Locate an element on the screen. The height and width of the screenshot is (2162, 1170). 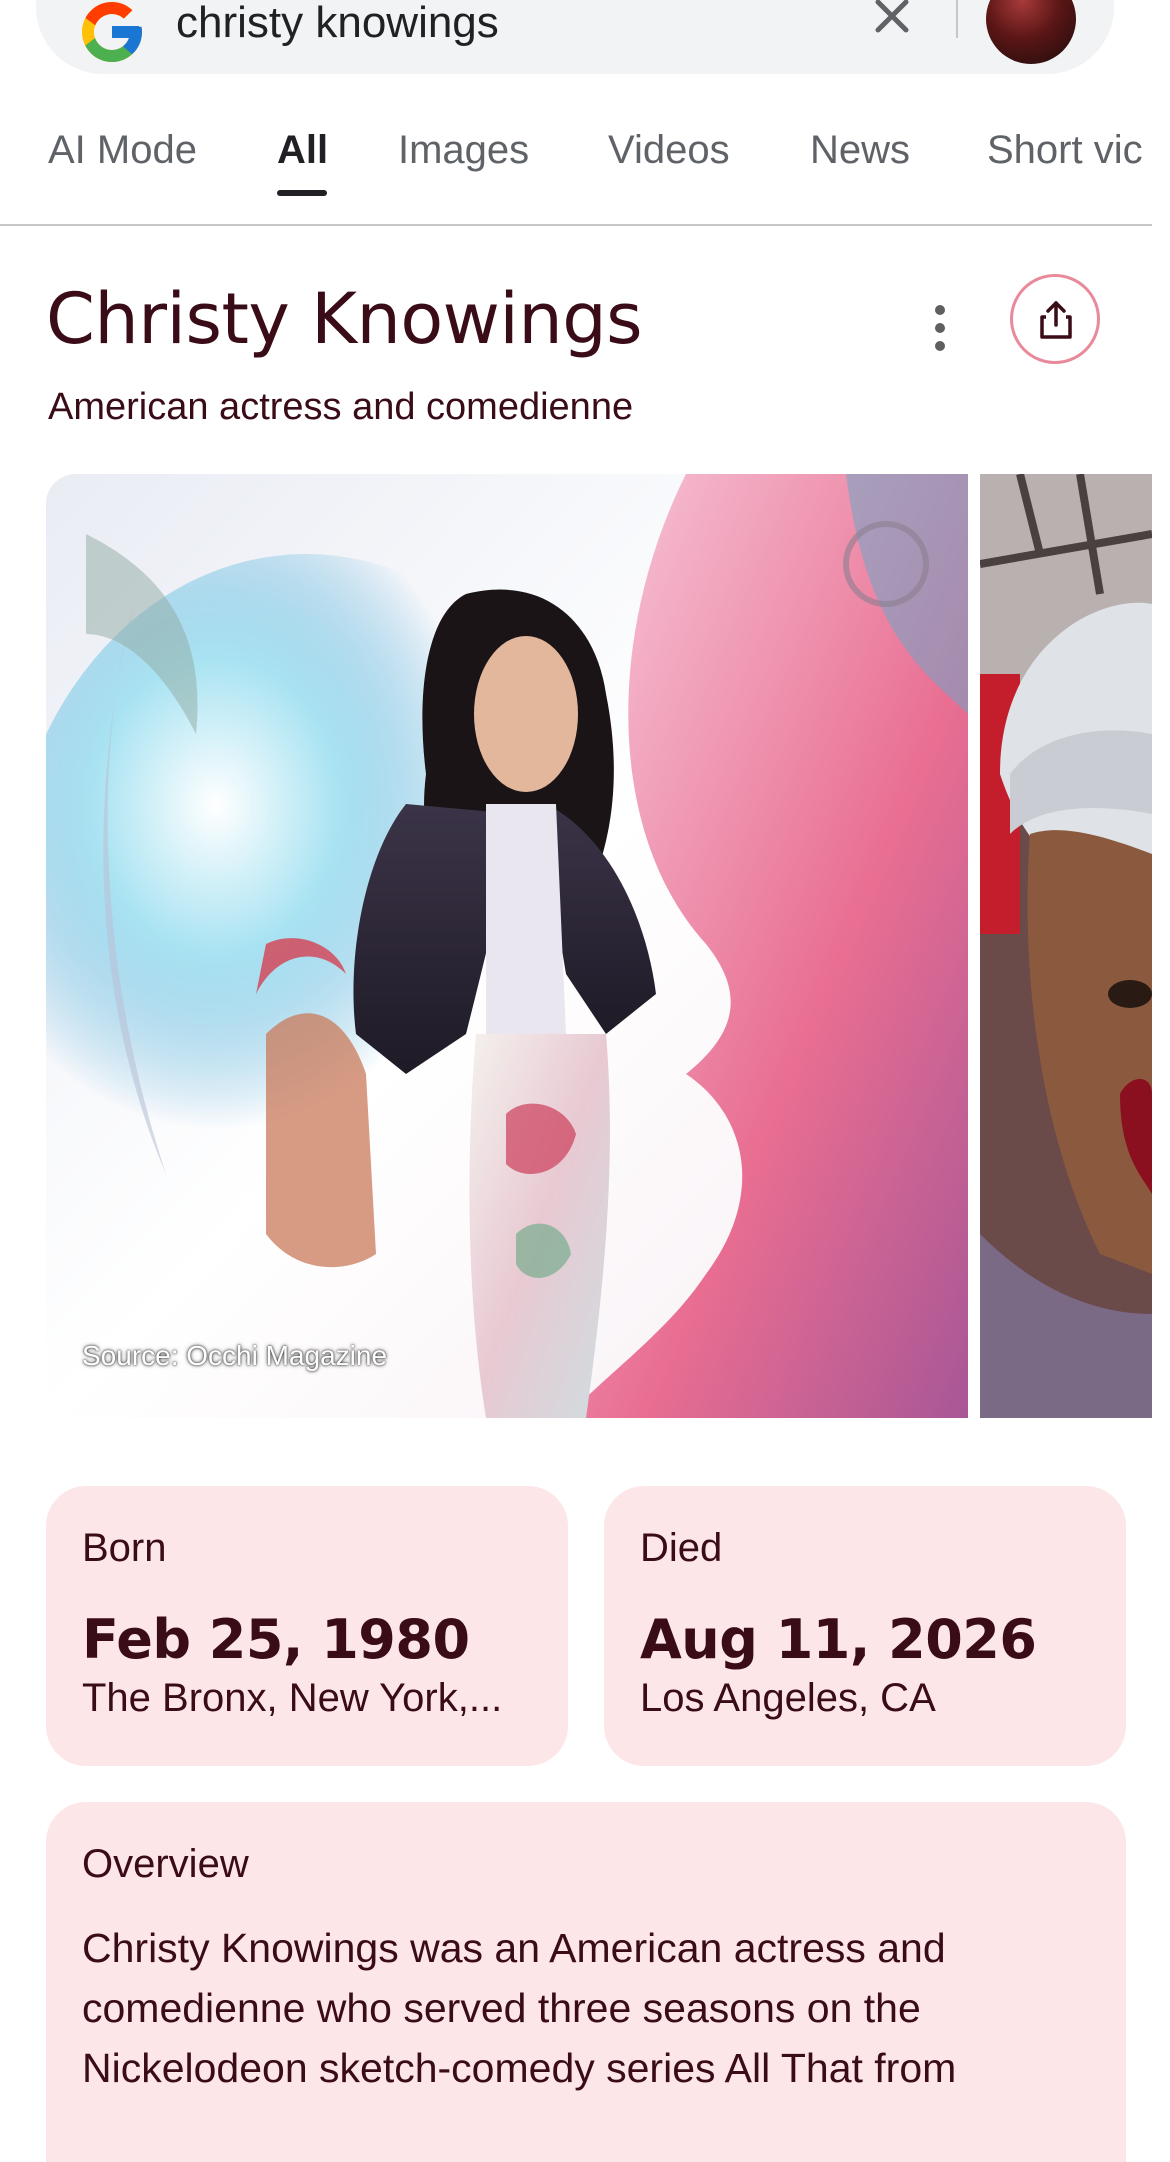
active-tab-indicator is located at coordinates (302, 193).